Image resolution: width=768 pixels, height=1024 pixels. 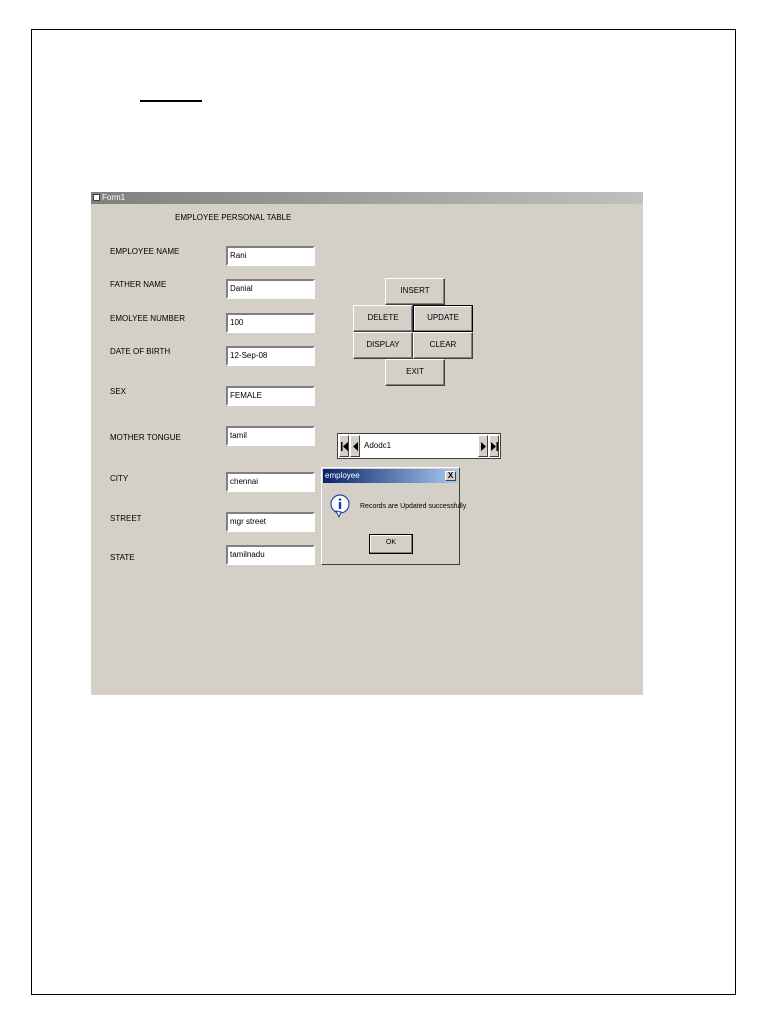 I want to click on label-street: STREET, so click(x=126, y=518).